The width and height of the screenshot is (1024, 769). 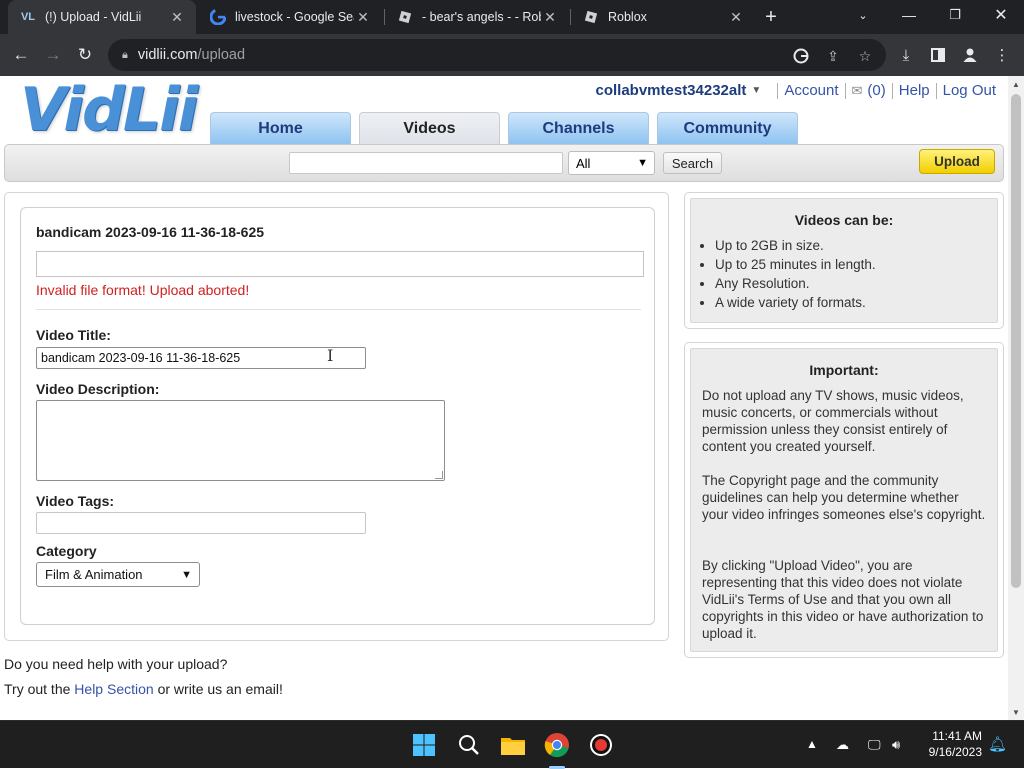 What do you see at coordinates (93, 17) in the screenshot?
I see `tab-title: (!) Upload - VidLii` at bounding box center [93, 17].